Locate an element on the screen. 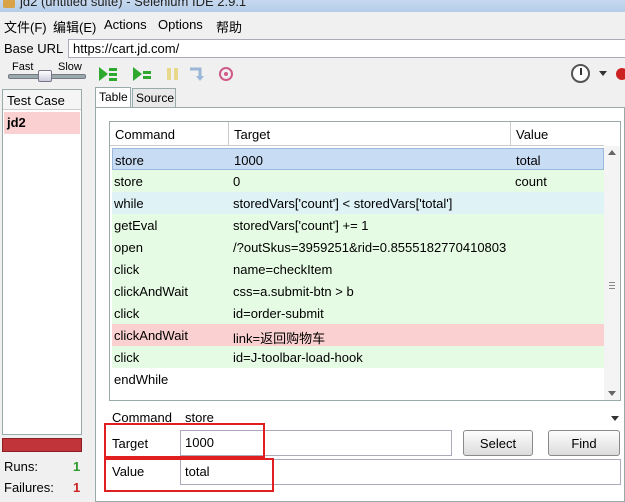 The image size is (625, 502). runs-count: 1 is located at coordinates (77, 466).